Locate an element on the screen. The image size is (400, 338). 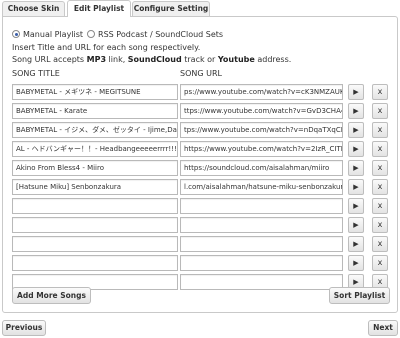
song-title-input: BABYMETAL - メギツネ - MEGITSUNE is located at coordinates (95, 92).